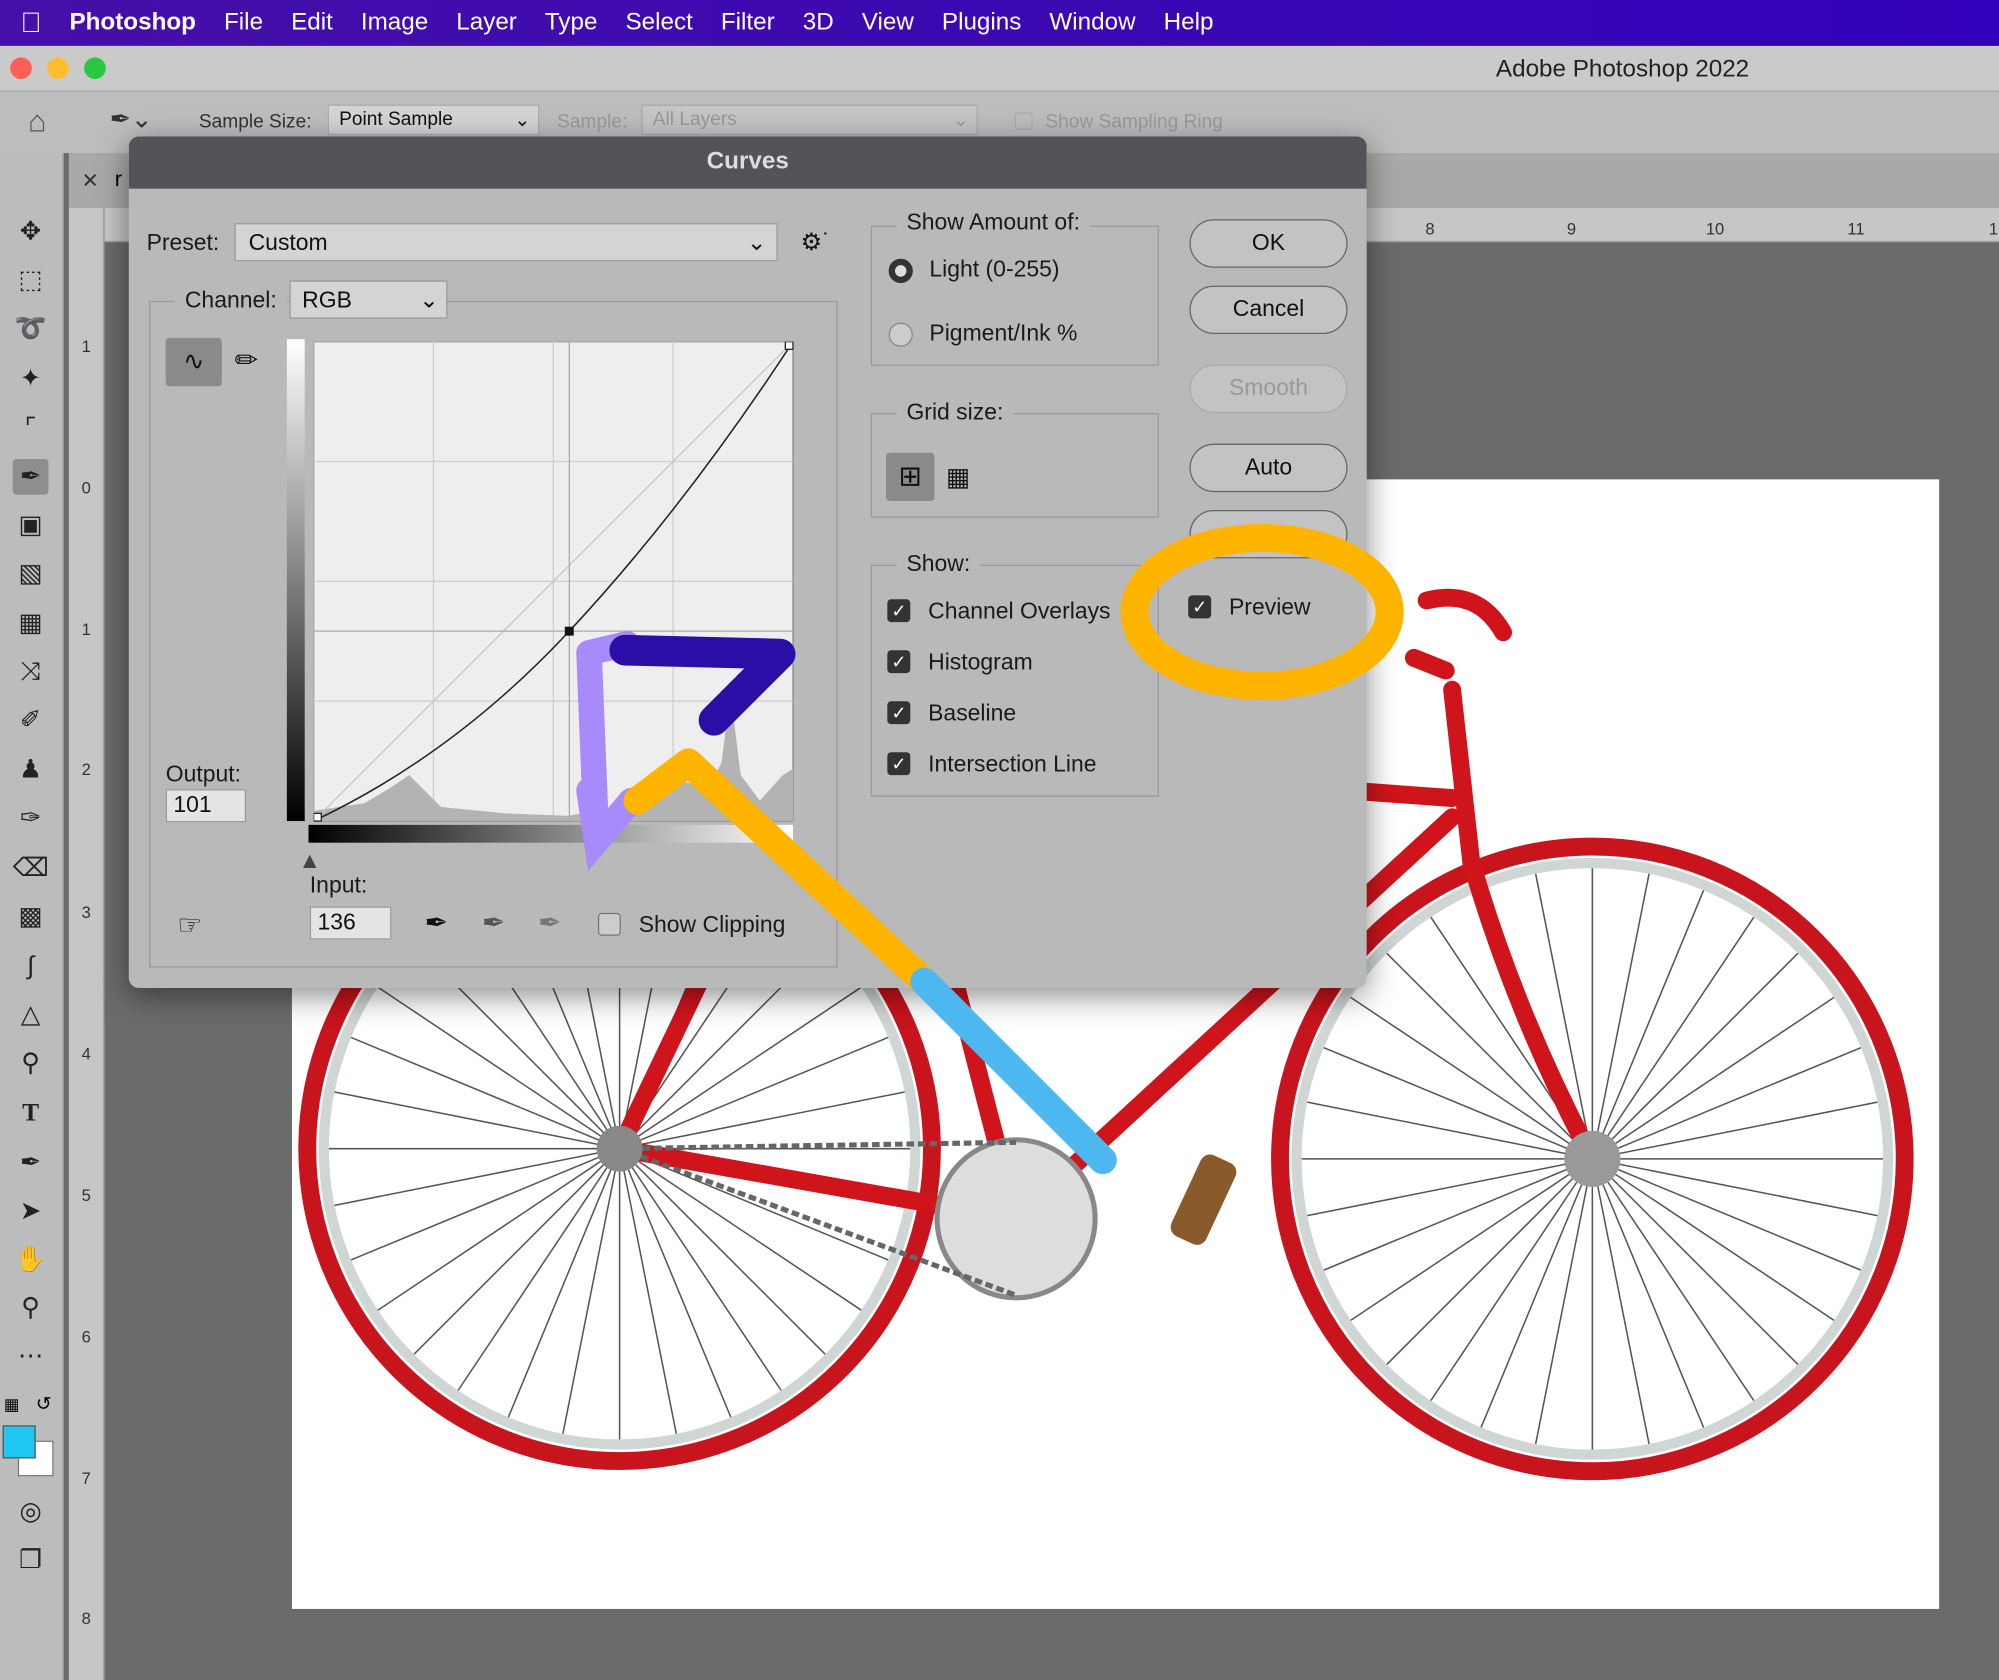 Image resolution: width=1999 pixels, height=1680 pixels. Describe the element at coordinates (972, 712) in the screenshot. I see `baseline-label: Baseline` at that location.